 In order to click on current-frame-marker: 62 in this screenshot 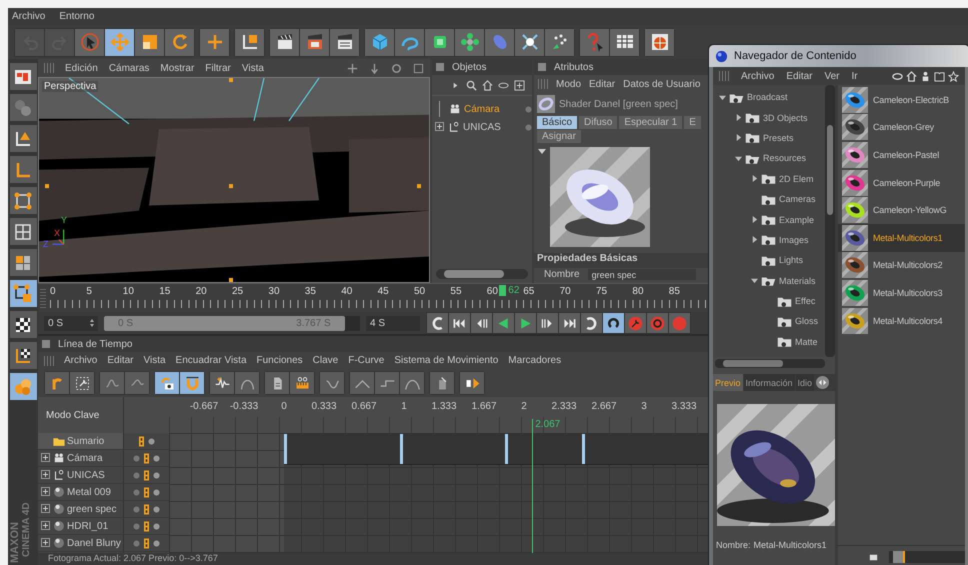, I will do `click(509, 290)`.